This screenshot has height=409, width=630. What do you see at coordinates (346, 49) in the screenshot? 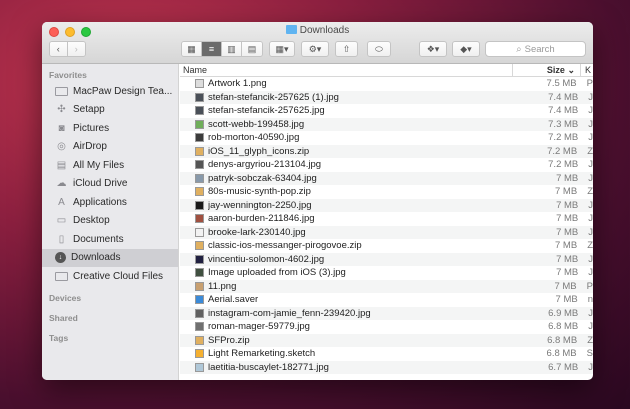
I see `share-button: ⇧` at bounding box center [346, 49].